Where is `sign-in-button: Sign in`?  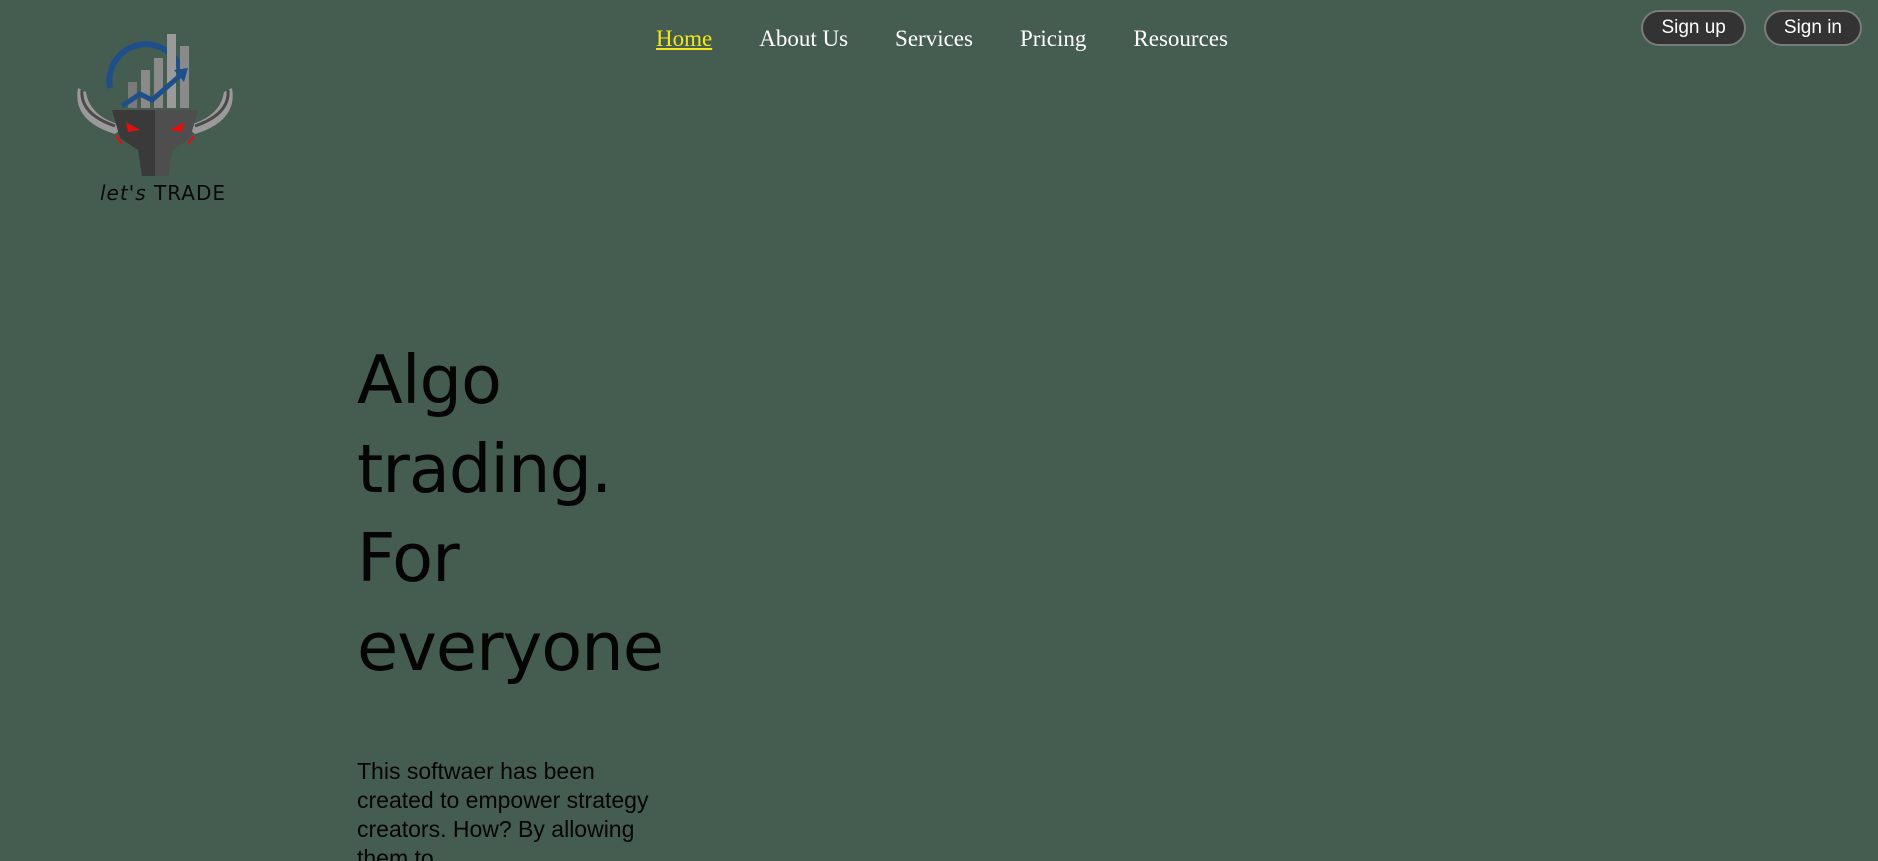
sign-in-button: Sign in is located at coordinates (1812, 28).